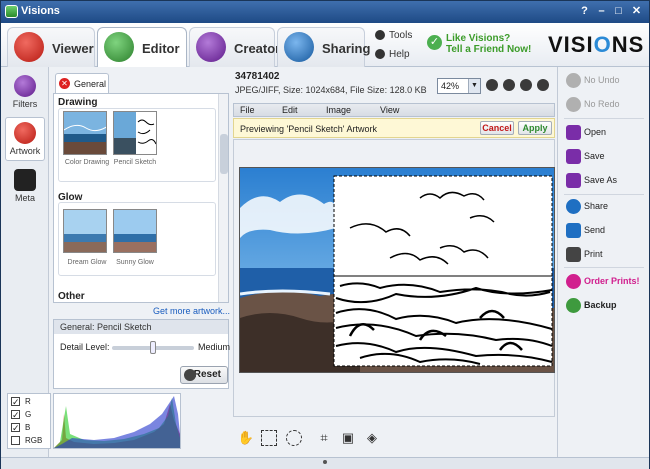  What do you see at coordinates (492, 85) in the screenshot?
I see `zoom-fit-icon` at bounding box center [492, 85].